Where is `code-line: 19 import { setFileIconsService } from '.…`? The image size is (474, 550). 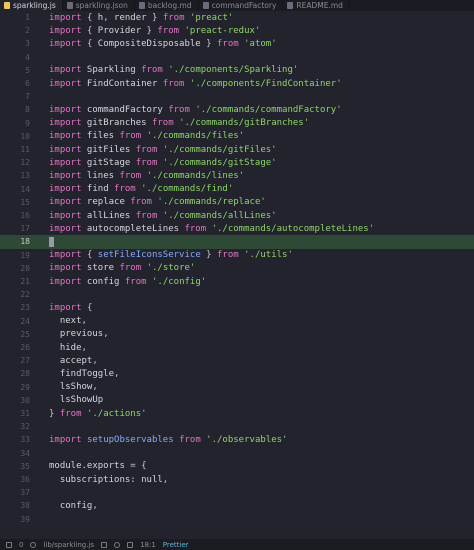 code-line: 19 import { setFileIconsService } from '.… is located at coordinates (237, 255).